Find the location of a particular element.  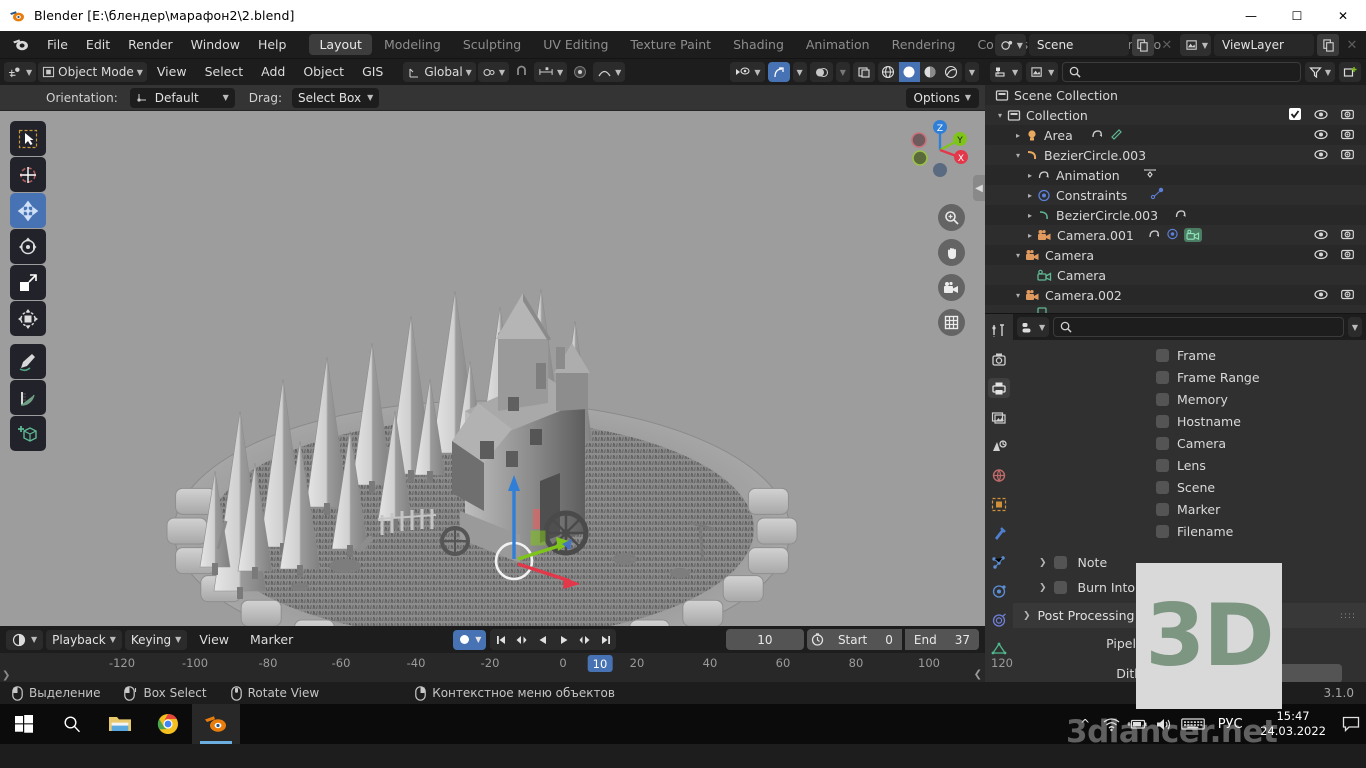

auto-keying-toggle: ▼ is located at coordinates (470, 639).